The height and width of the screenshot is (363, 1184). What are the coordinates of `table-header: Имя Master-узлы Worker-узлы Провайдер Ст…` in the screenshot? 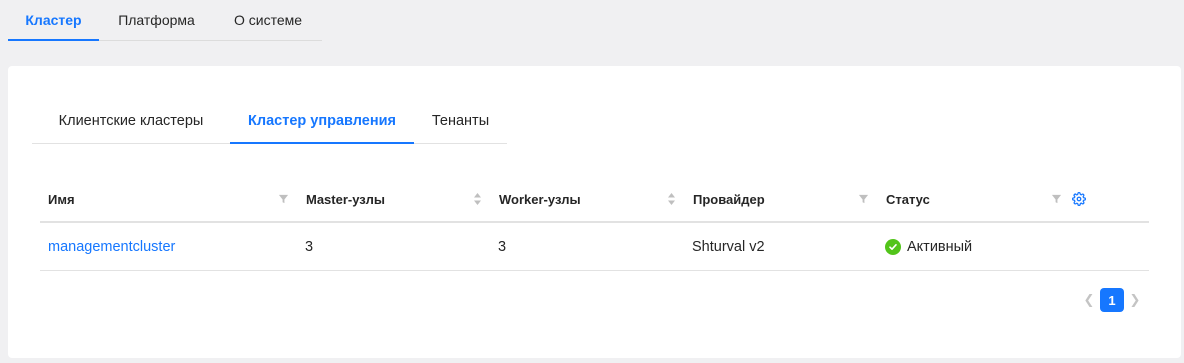 It's located at (594, 200).